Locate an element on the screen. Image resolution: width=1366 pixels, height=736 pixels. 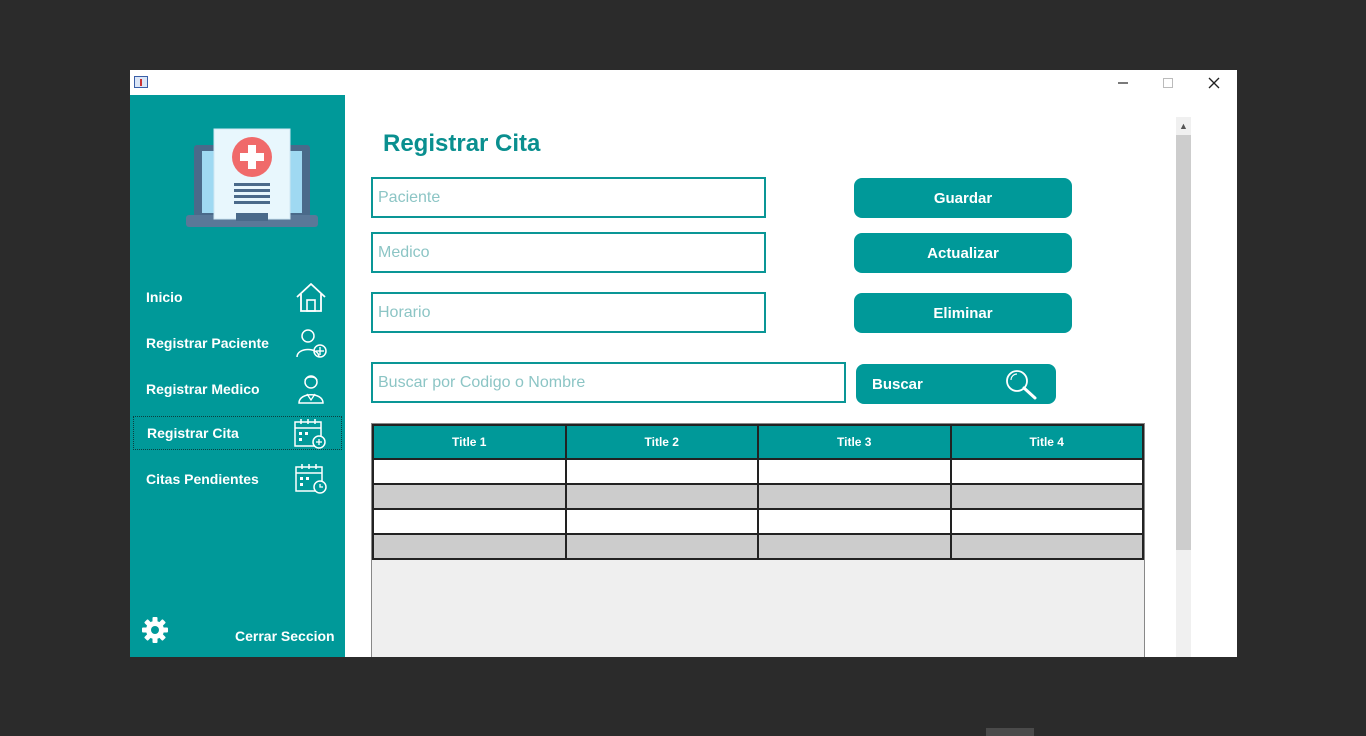
medical-report-logo-icon is located at coordinates (252, 177).